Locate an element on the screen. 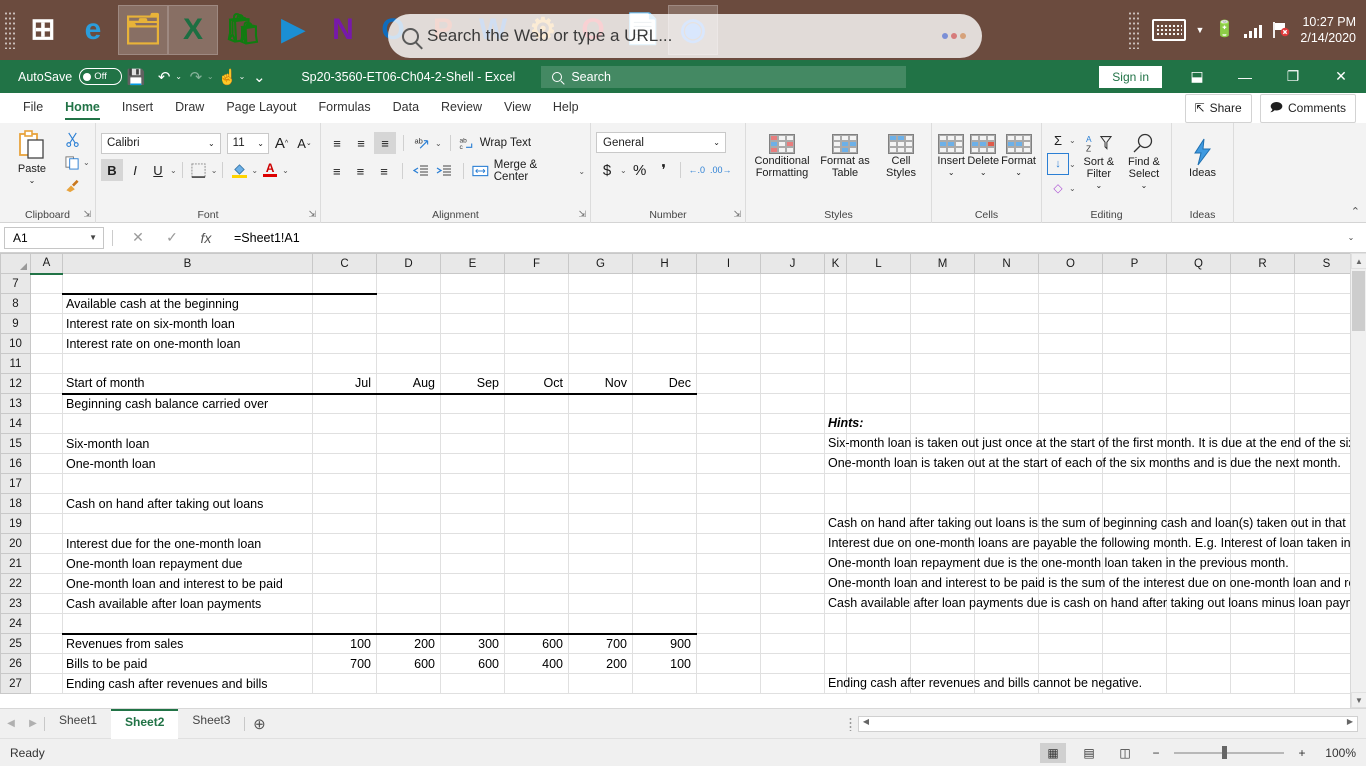  cell-B11 is located at coordinates (187, 363).